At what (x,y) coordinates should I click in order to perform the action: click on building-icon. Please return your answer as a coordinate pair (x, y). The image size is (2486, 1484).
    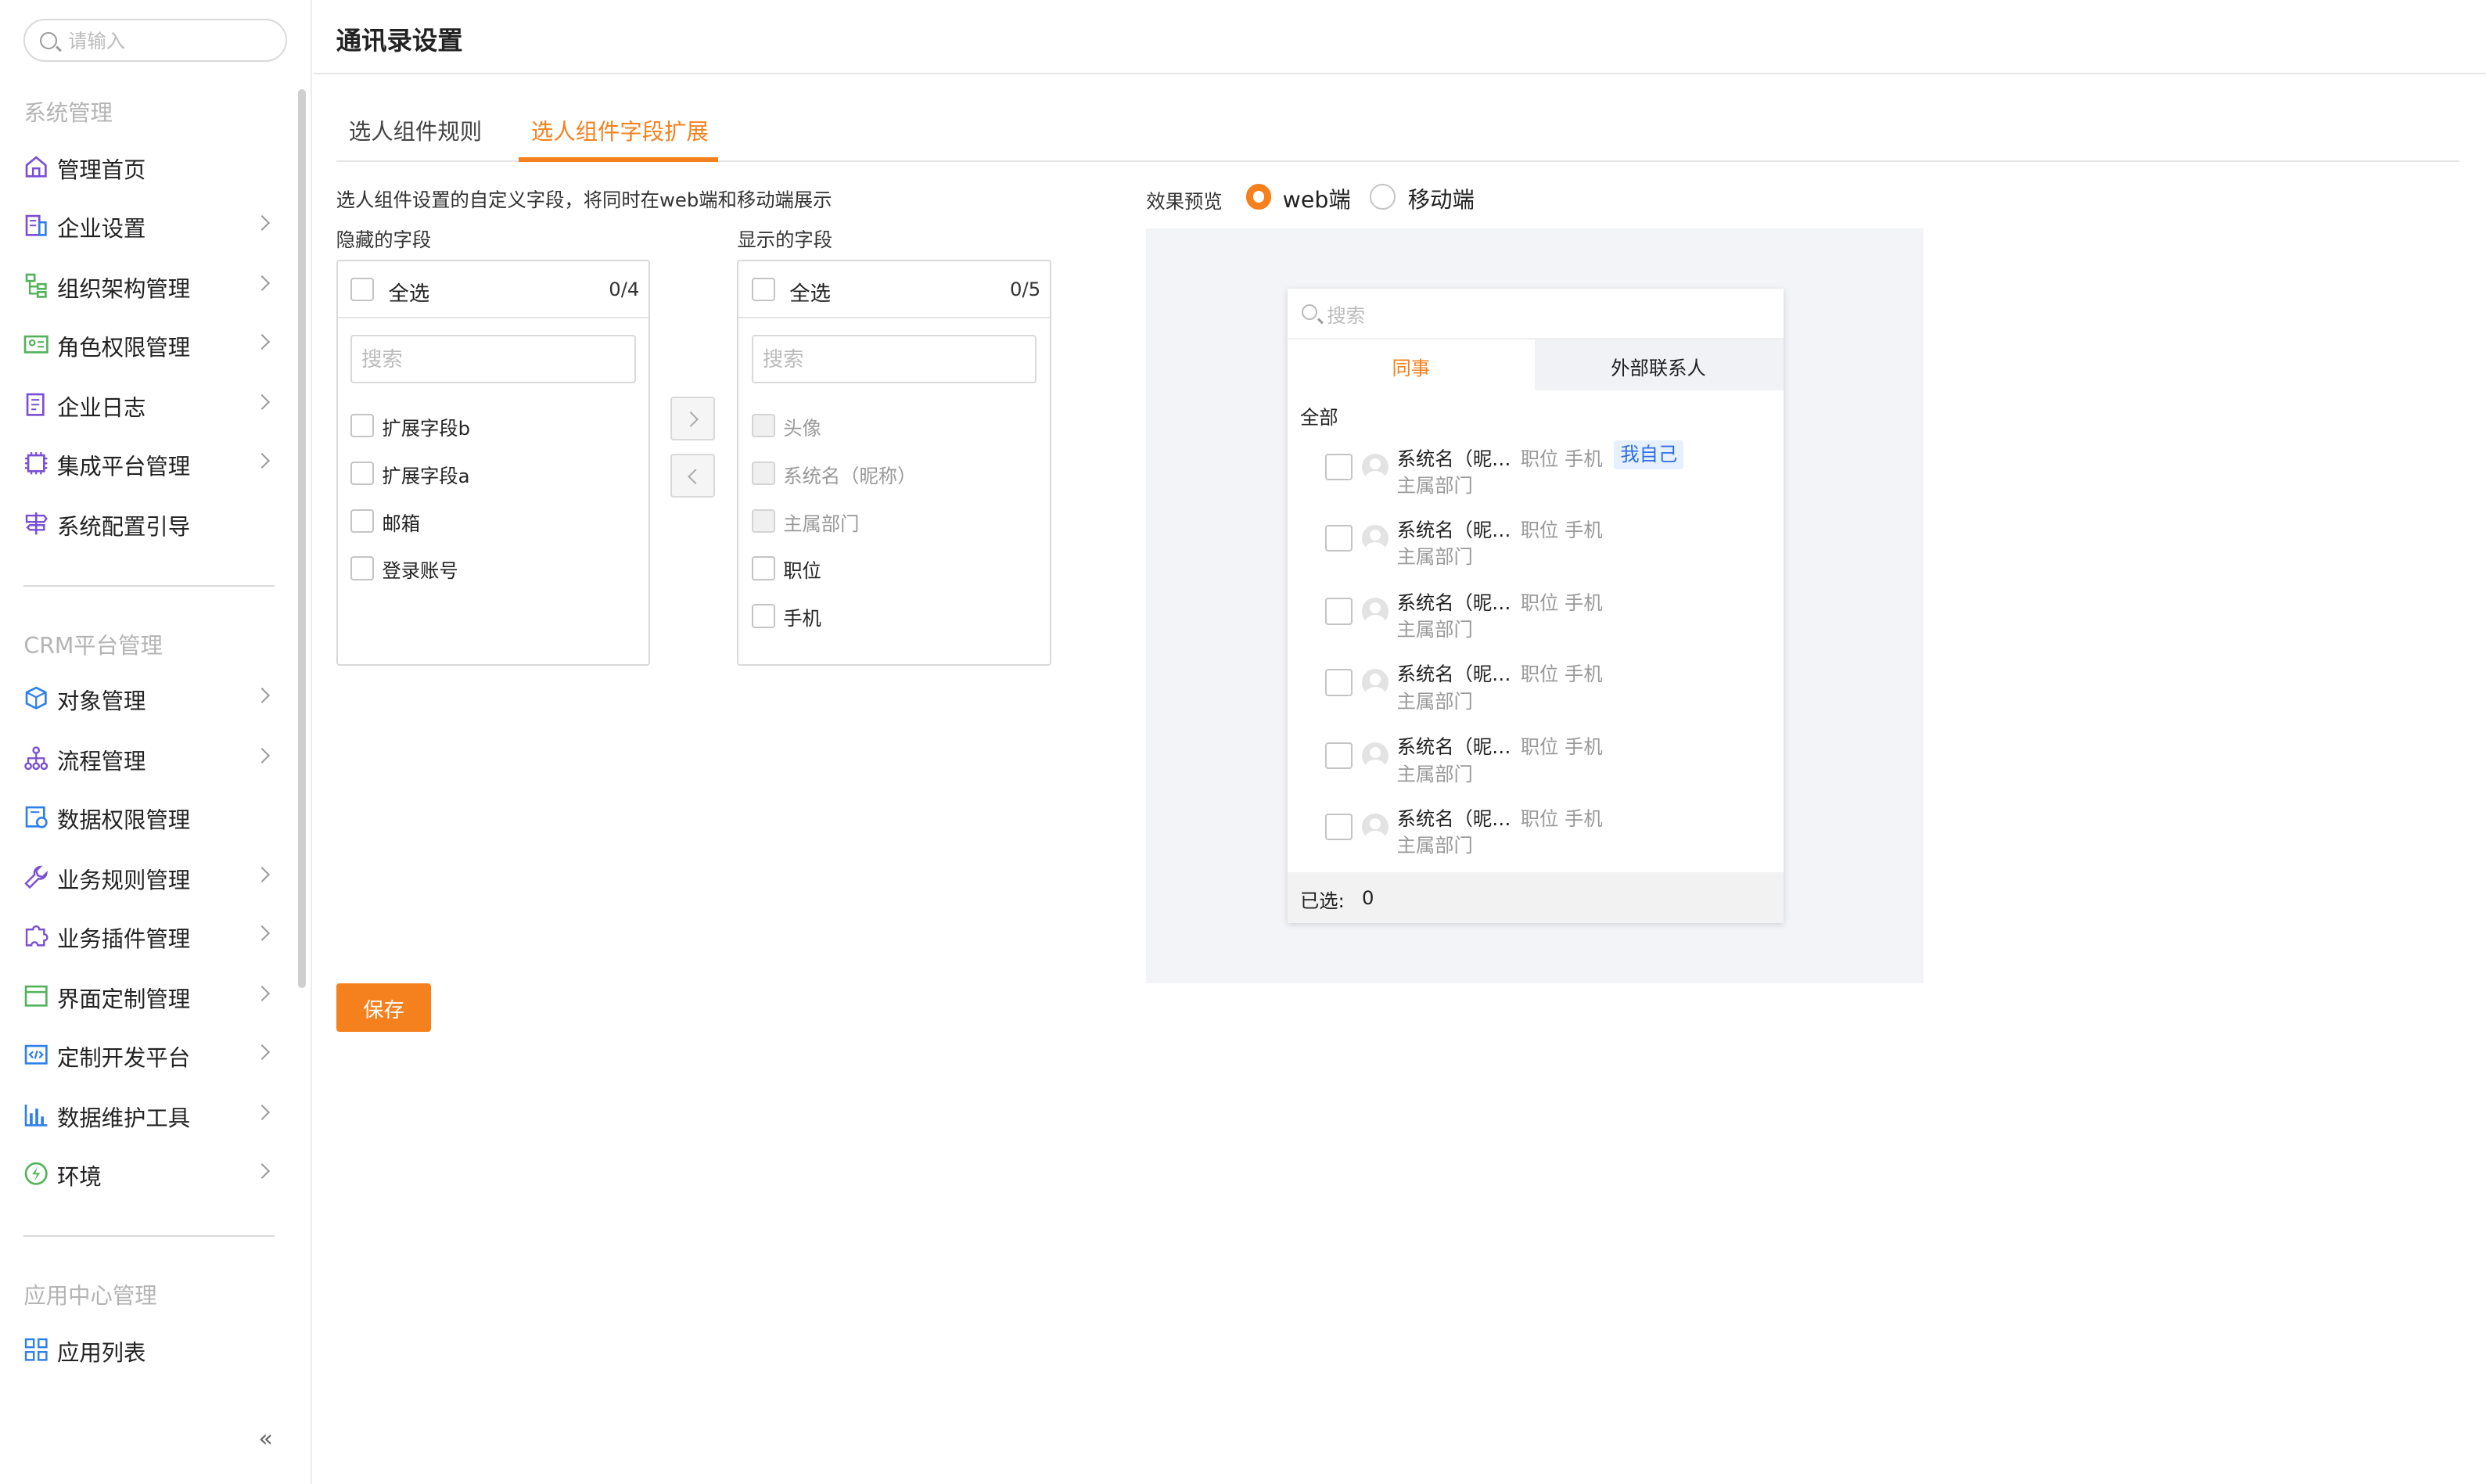
    Looking at the image, I should click on (37, 225).